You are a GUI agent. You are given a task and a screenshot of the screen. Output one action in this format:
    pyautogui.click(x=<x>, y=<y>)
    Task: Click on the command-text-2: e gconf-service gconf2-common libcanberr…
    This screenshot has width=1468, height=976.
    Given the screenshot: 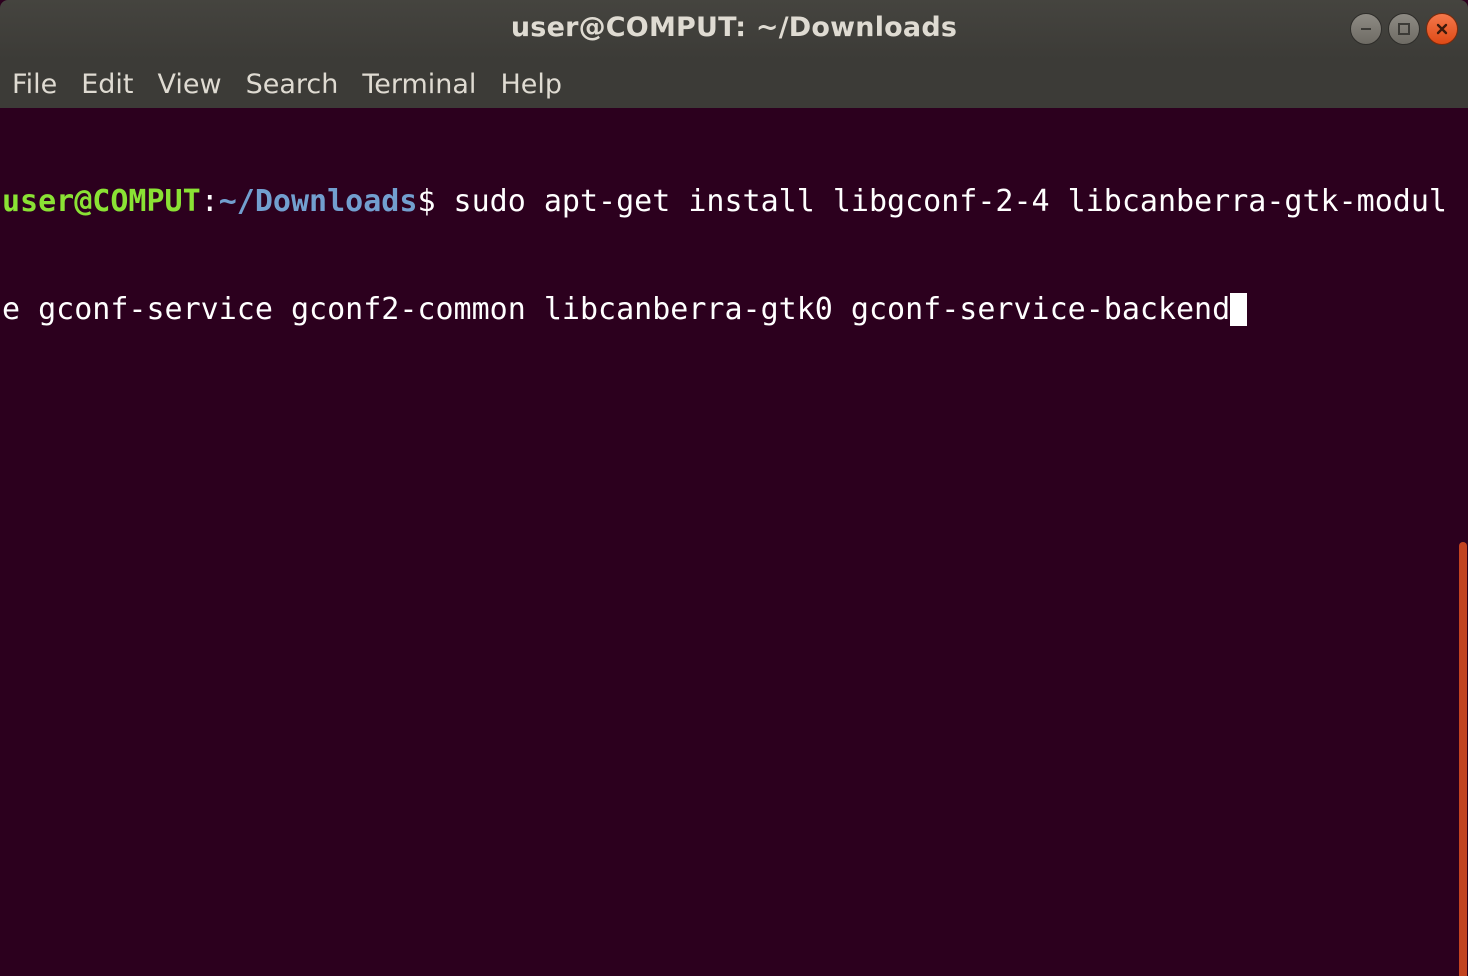 What is the action you would take?
    pyautogui.click(x=616, y=309)
    